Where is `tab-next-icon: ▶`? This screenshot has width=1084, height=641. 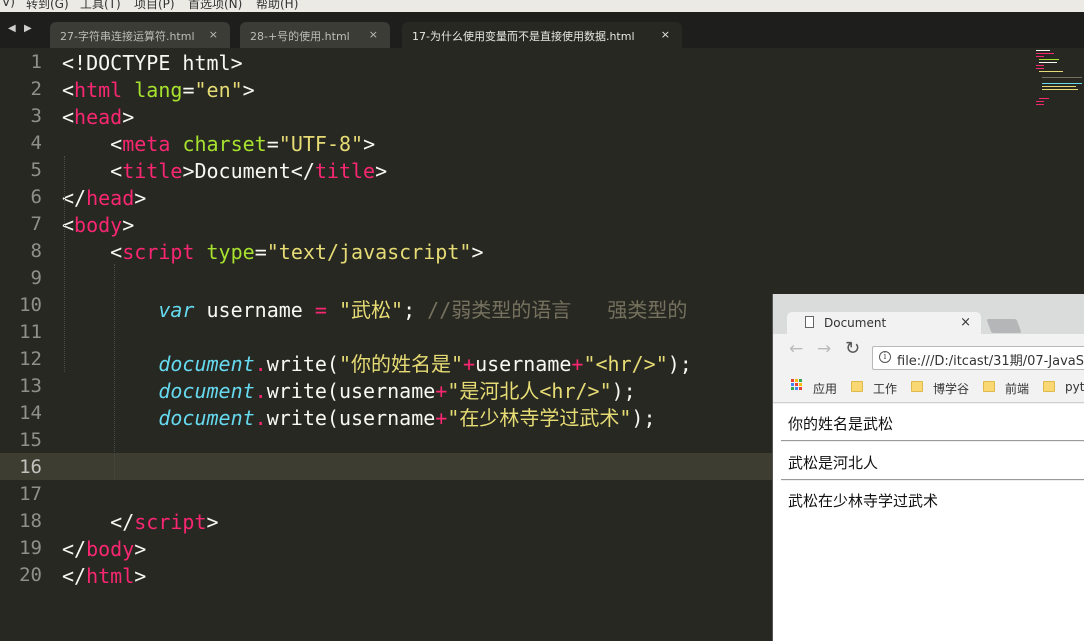 tab-next-icon: ▶ is located at coordinates (28, 28).